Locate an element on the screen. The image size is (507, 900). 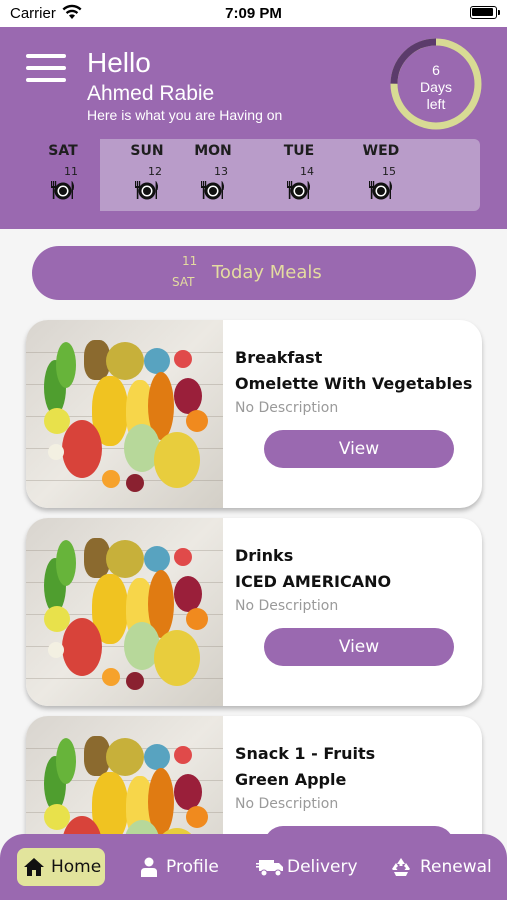
nav-home: Home is located at coordinates (61, 867).